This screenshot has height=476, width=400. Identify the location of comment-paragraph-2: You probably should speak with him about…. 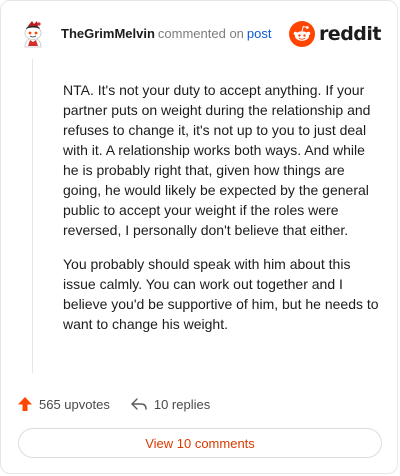
(221, 294).